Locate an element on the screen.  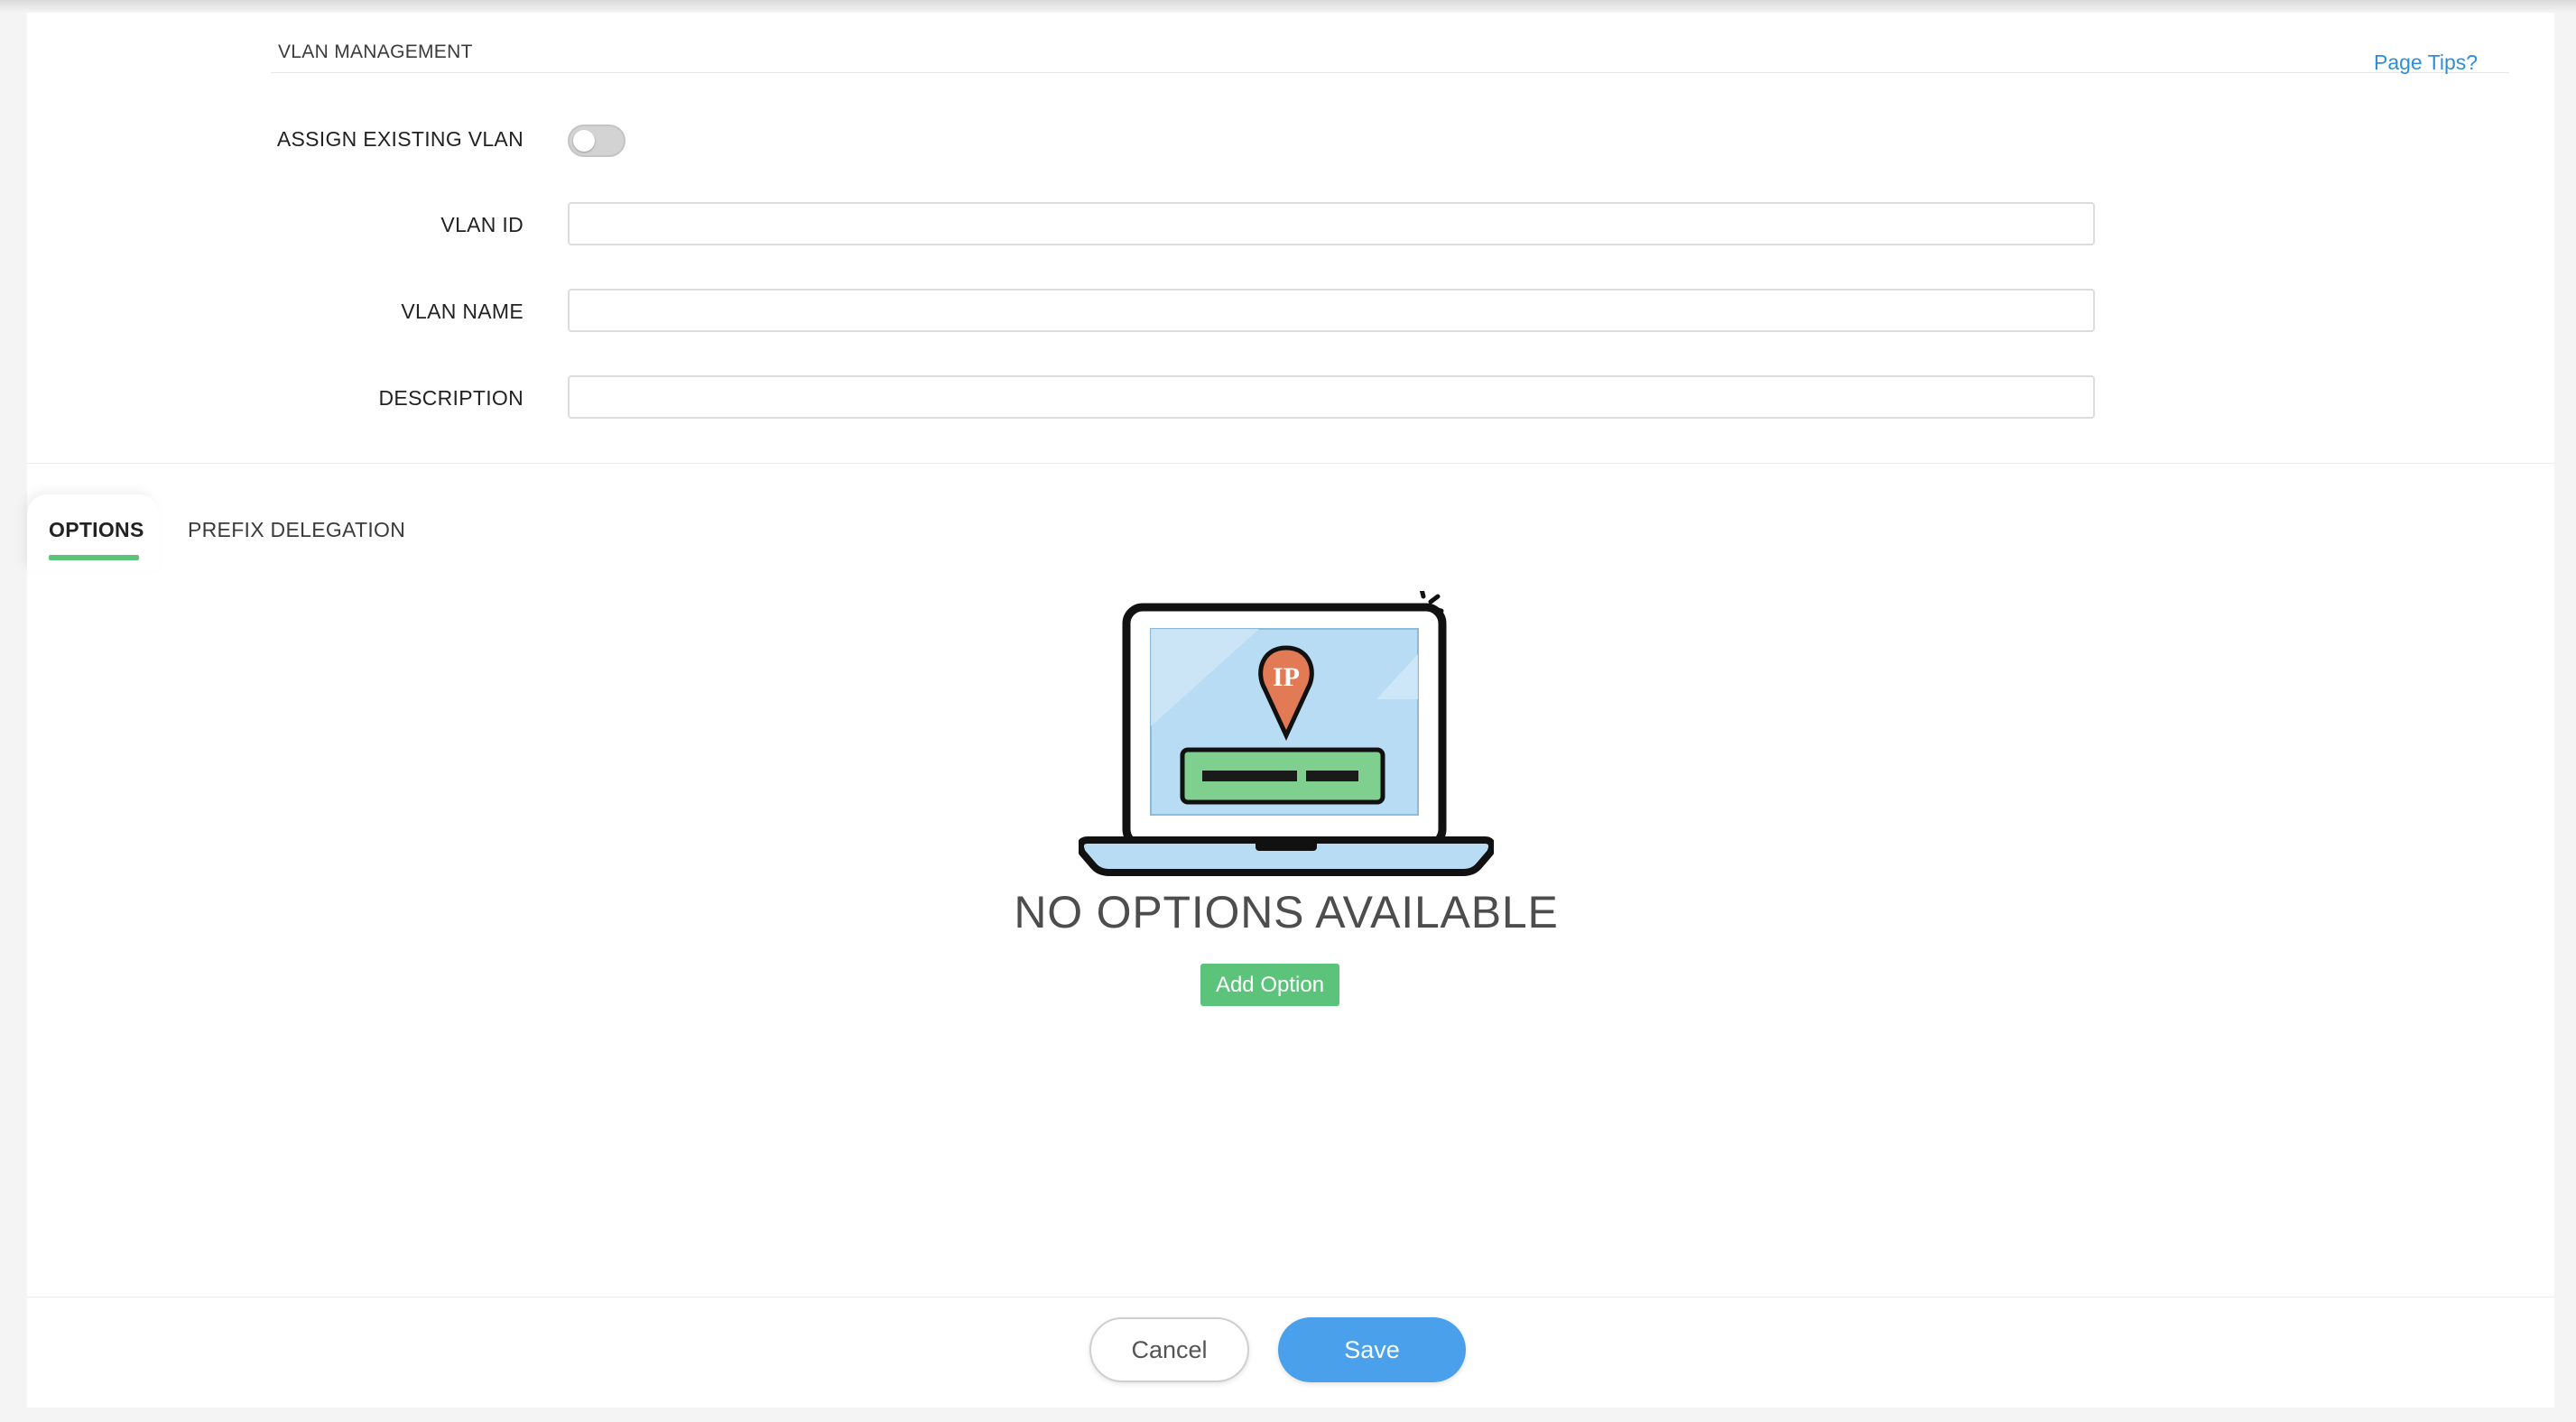
add-option-button: Add Option is located at coordinates (1269, 985).